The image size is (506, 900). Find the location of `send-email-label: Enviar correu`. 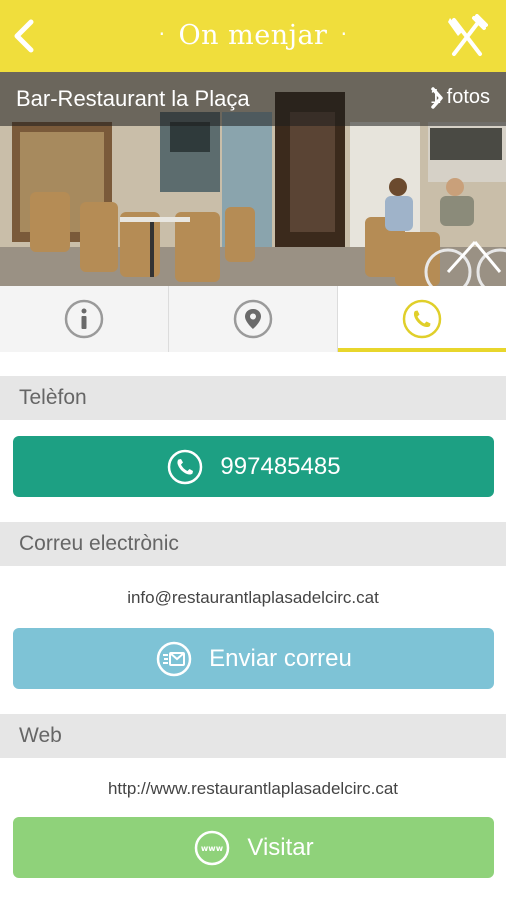

send-email-label: Enviar correu is located at coordinates (280, 658).